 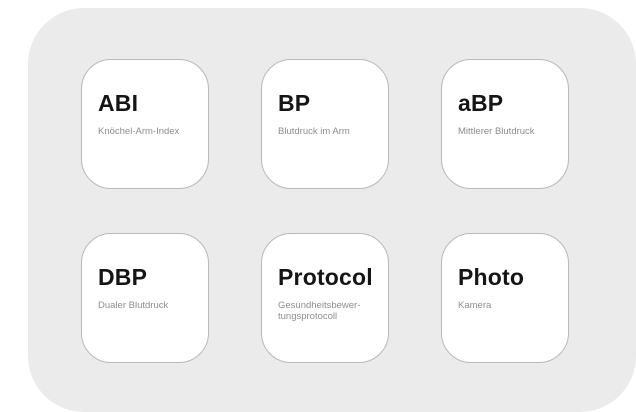 What do you see at coordinates (325, 124) in the screenshot?
I see `bp-tile: BP Blutdruck im Arm` at bounding box center [325, 124].